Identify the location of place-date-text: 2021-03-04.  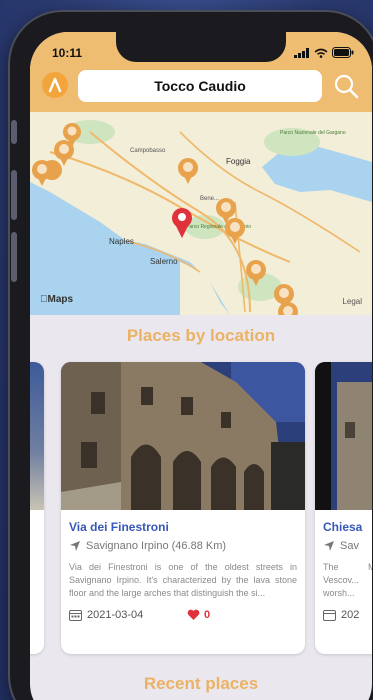
(115, 615).